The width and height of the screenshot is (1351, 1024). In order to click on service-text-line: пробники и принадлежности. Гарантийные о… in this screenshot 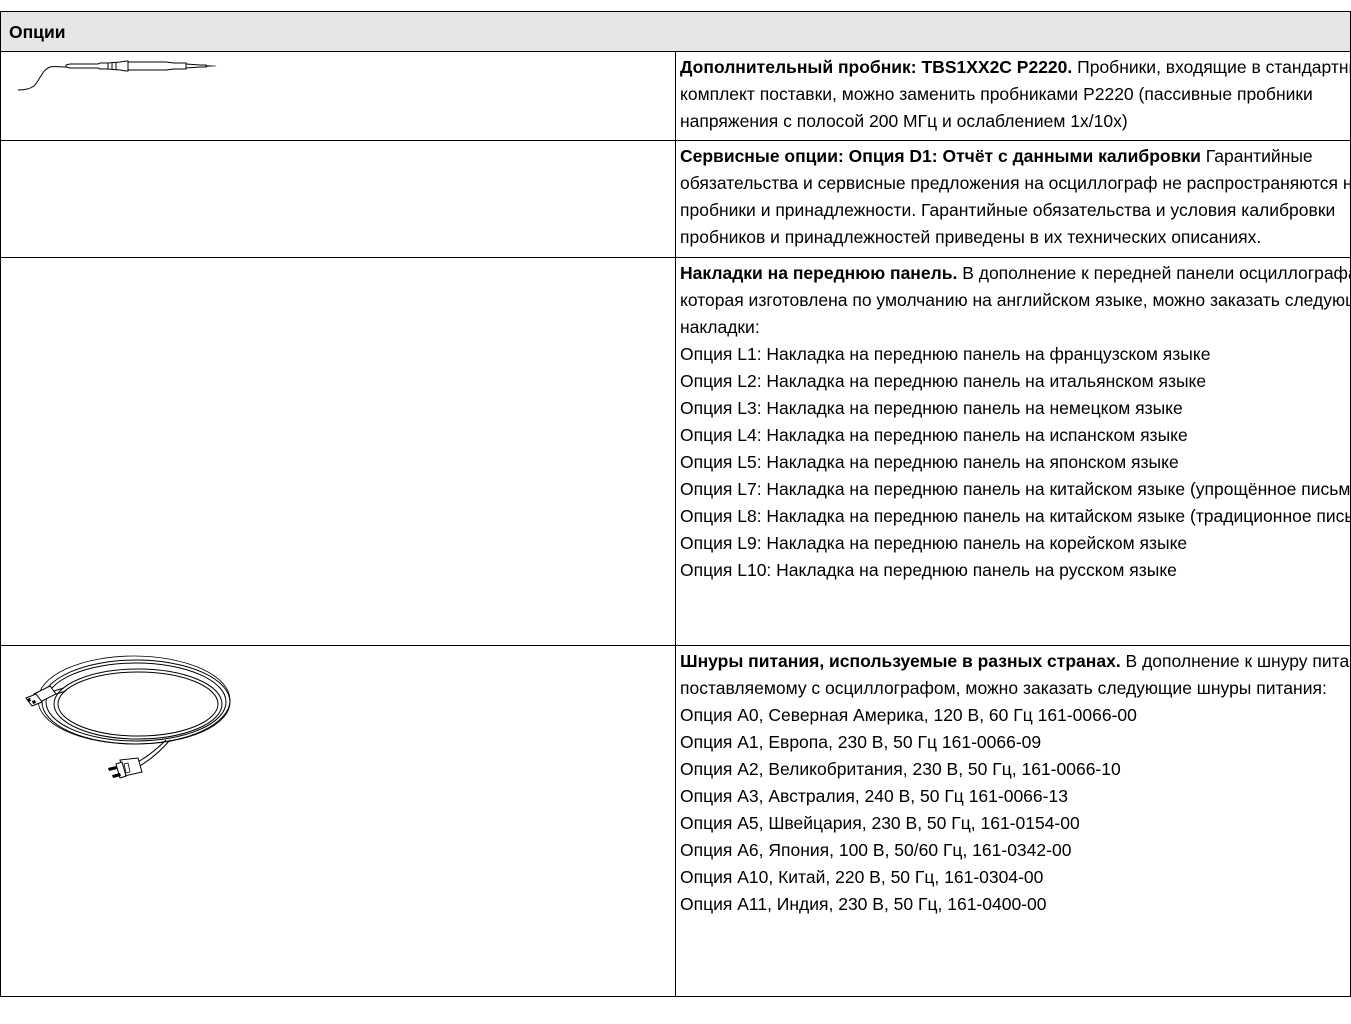, I will do `click(1008, 210)`.